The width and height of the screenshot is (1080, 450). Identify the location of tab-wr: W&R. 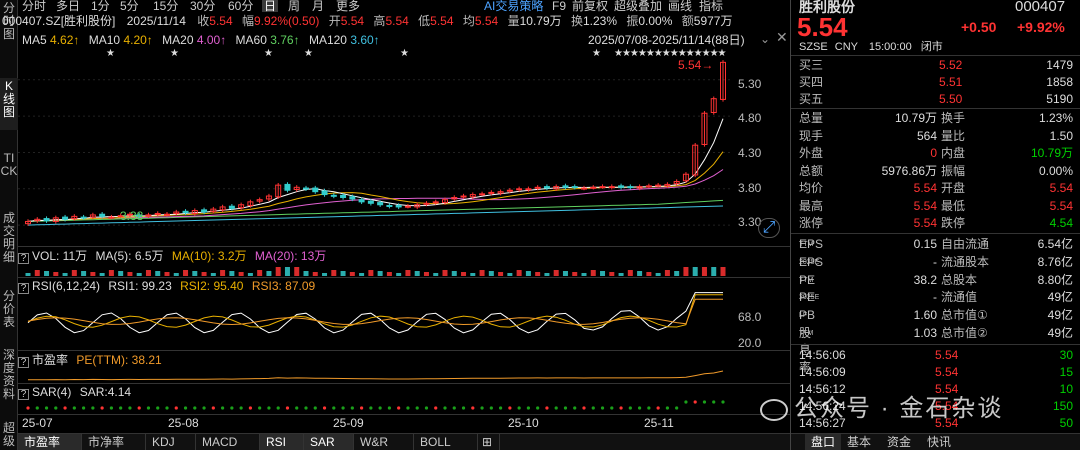
(384, 442).